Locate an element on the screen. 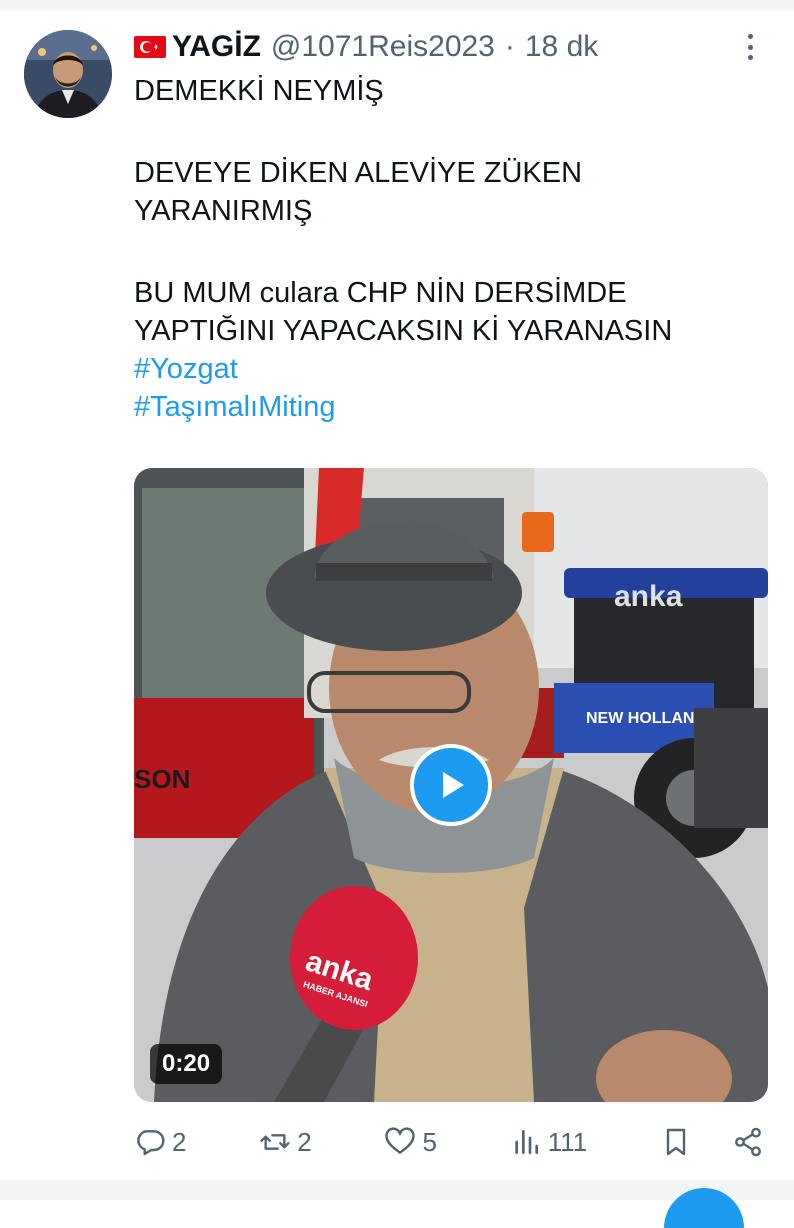 Image resolution: width=794 pixels, height=1228 pixels. retweet-button: 2 is located at coordinates (285, 1142).